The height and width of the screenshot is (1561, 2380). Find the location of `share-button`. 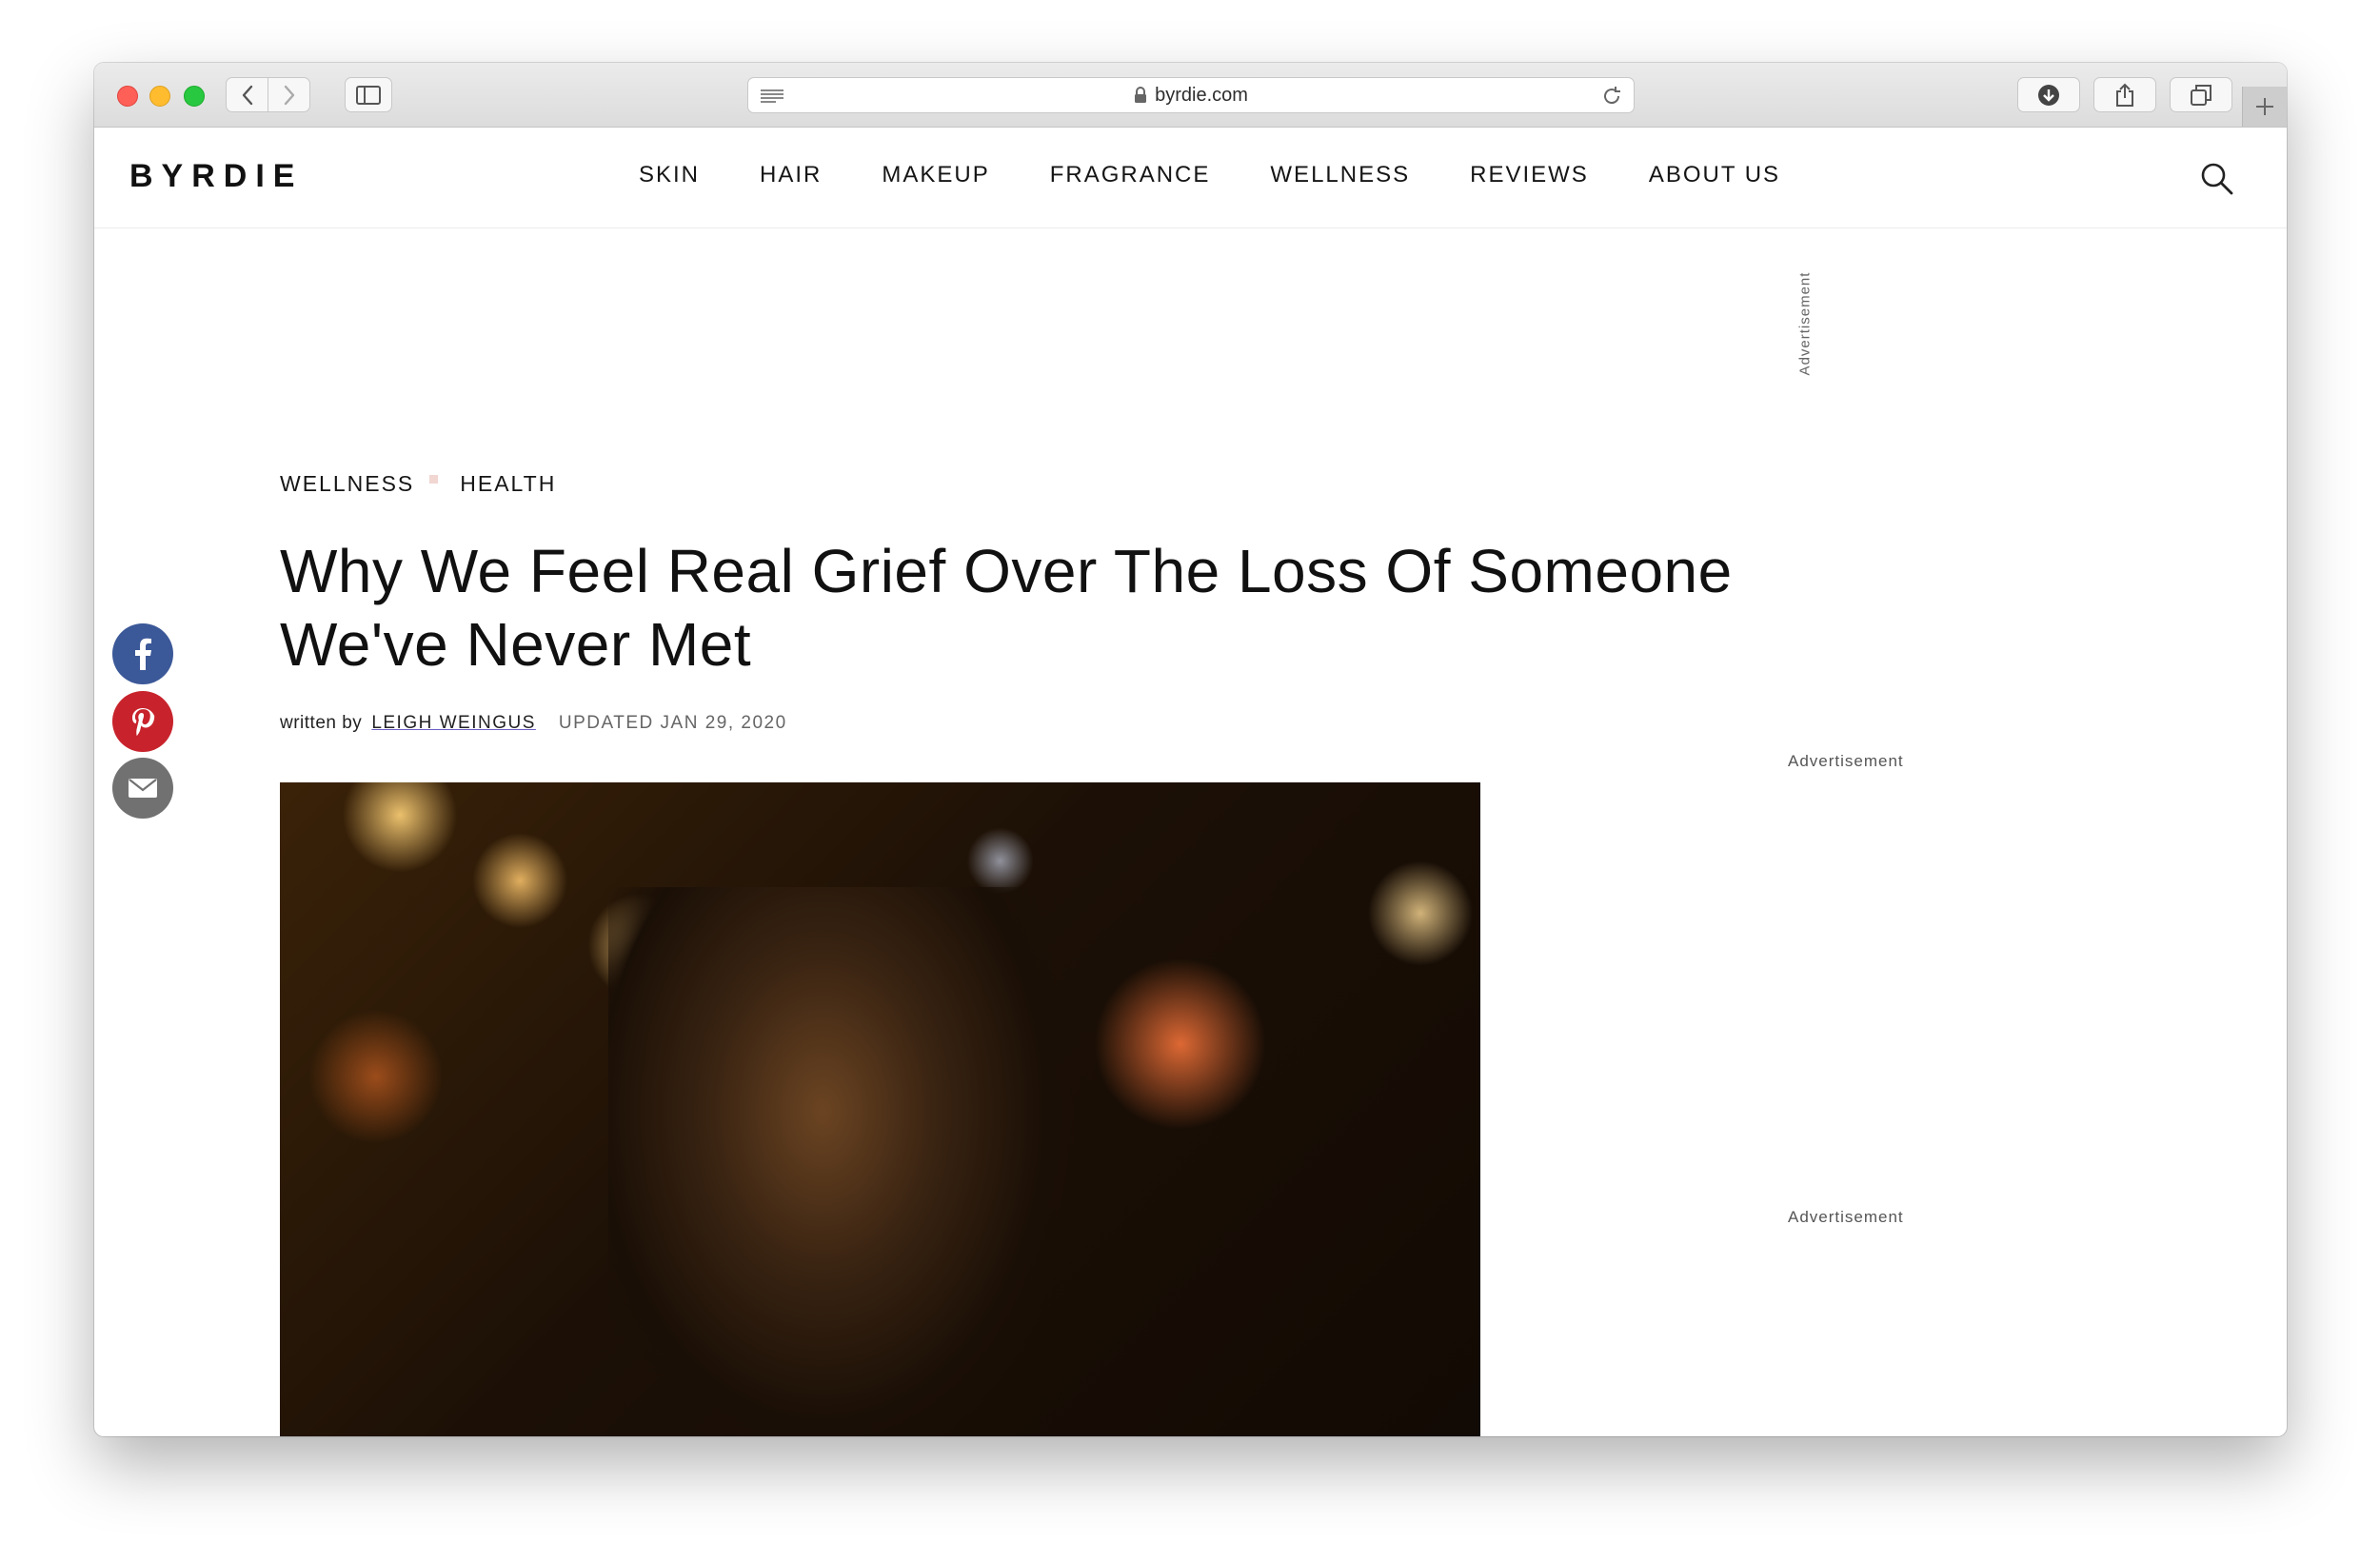

share-button is located at coordinates (2124, 94).